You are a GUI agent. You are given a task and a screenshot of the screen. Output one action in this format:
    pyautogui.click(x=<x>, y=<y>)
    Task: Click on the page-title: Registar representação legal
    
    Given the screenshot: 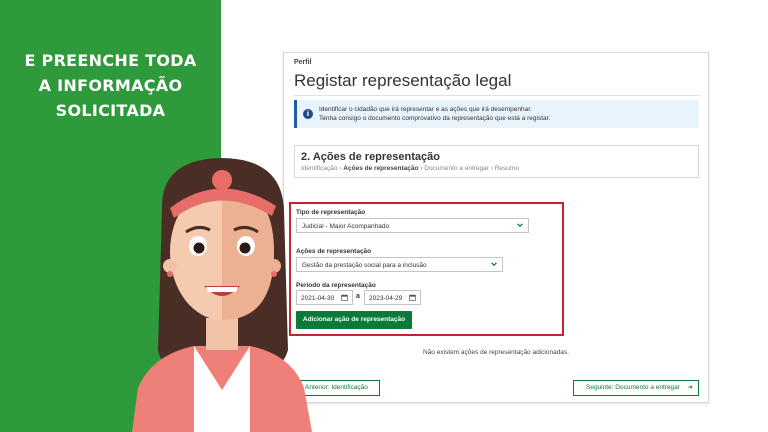 What is the action you would take?
    pyautogui.click(x=403, y=80)
    